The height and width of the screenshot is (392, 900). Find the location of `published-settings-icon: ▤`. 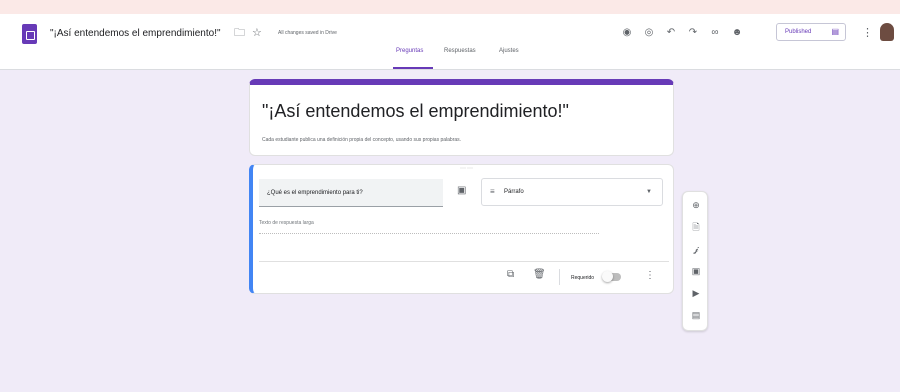

published-settings-icon: ▤ is located at coordinates (835, 31).